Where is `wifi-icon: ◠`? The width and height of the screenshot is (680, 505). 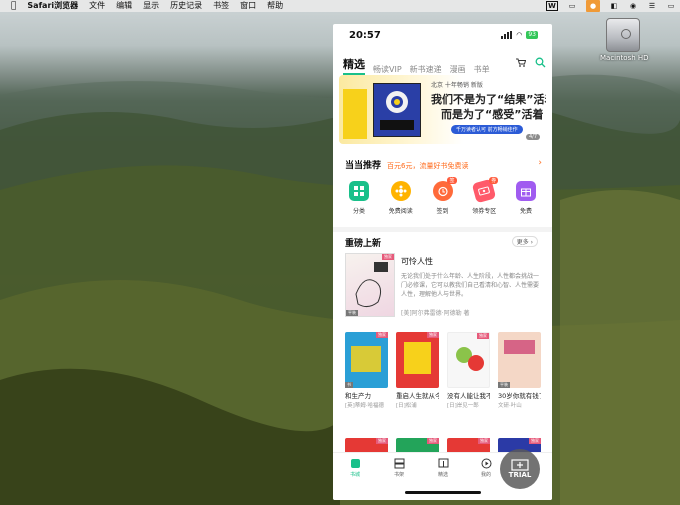 wifi-icon: ◠ is located at coordinates (519, 35).